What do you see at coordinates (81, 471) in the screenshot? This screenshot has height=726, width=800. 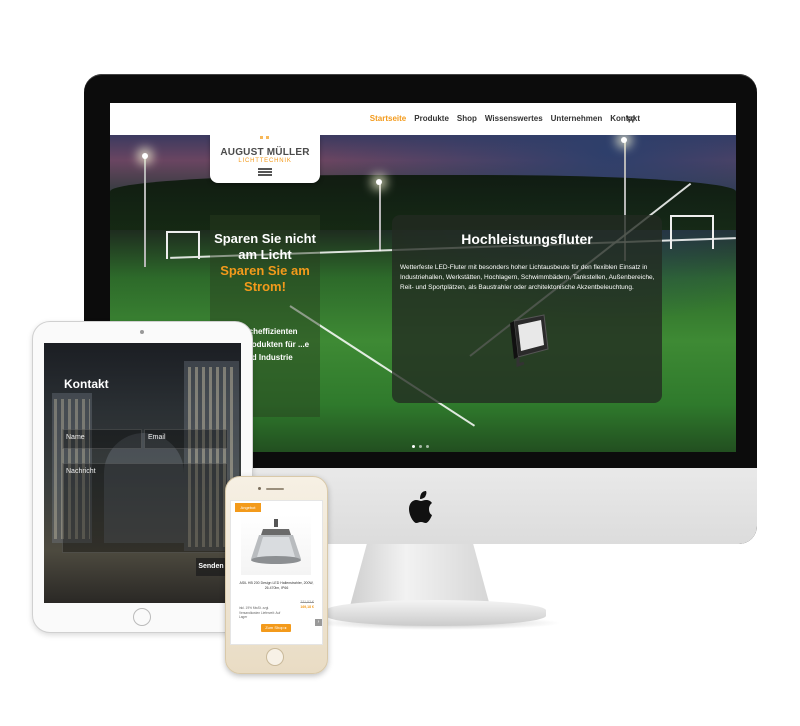 I see `message-label: Nachricht` at bounding box center [81, 471].